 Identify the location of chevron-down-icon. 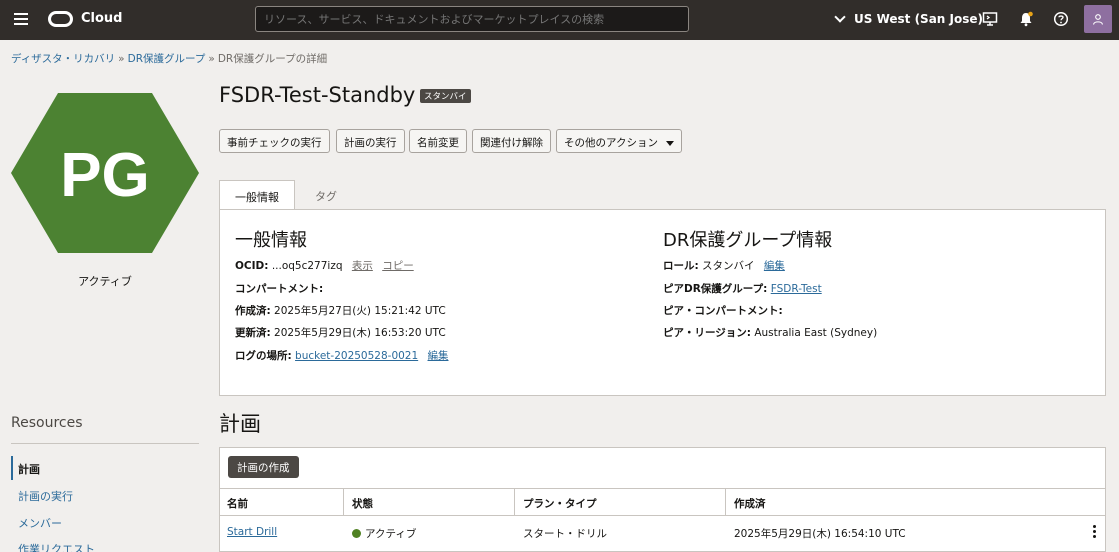
(840, 17).